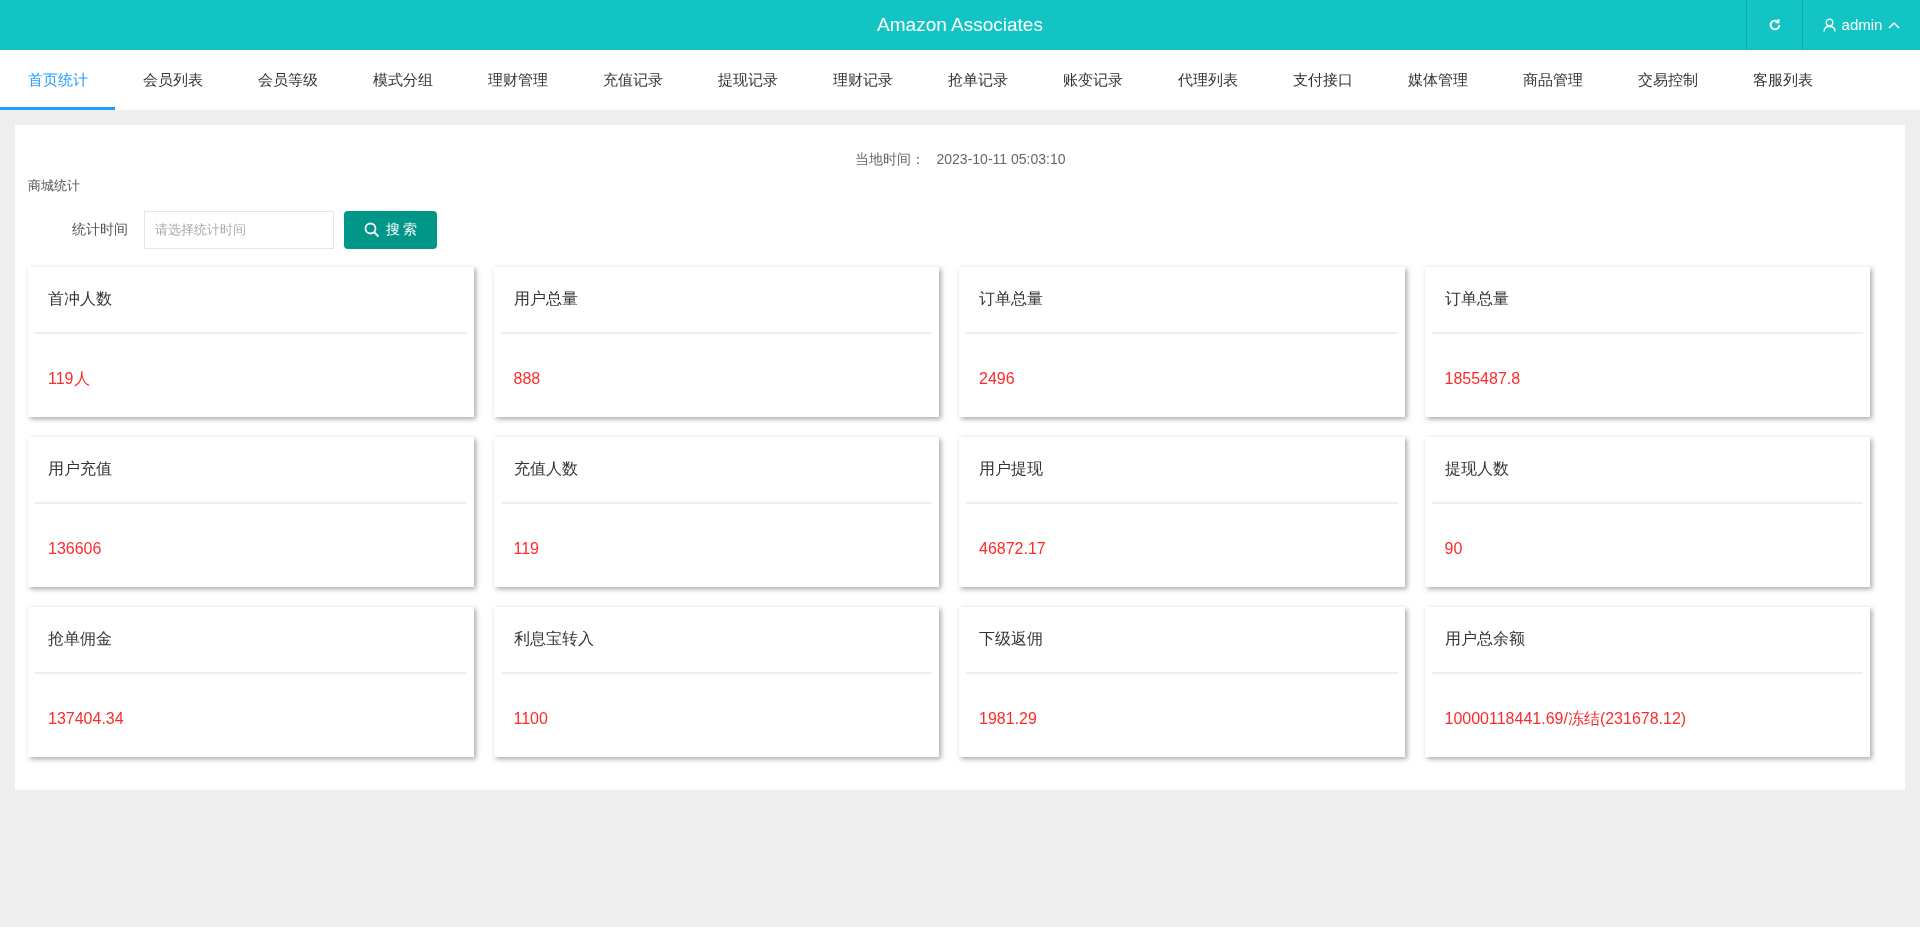 Image resolution: width=1920 pixels, height=927 pixels. I want to click on card-value: 1100, so click(530, 719).